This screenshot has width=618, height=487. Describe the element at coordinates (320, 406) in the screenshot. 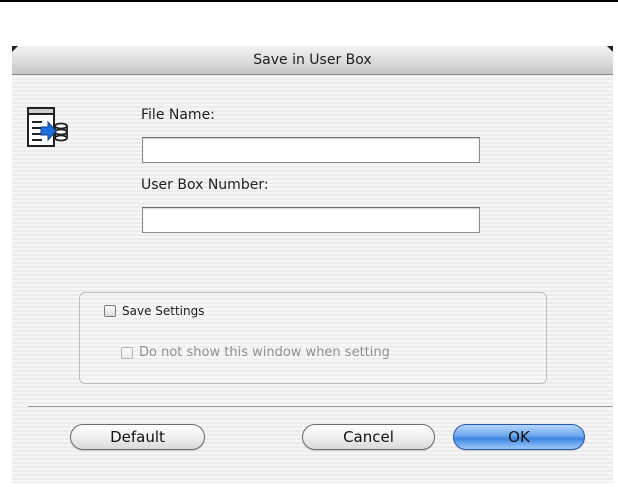

I see `button-separator` at that location.